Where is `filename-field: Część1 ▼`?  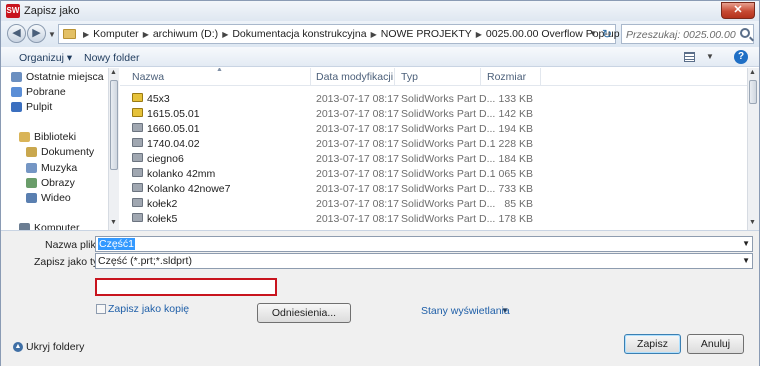 filename-field: Część1 ▼ is located at coordinates (424, 244).